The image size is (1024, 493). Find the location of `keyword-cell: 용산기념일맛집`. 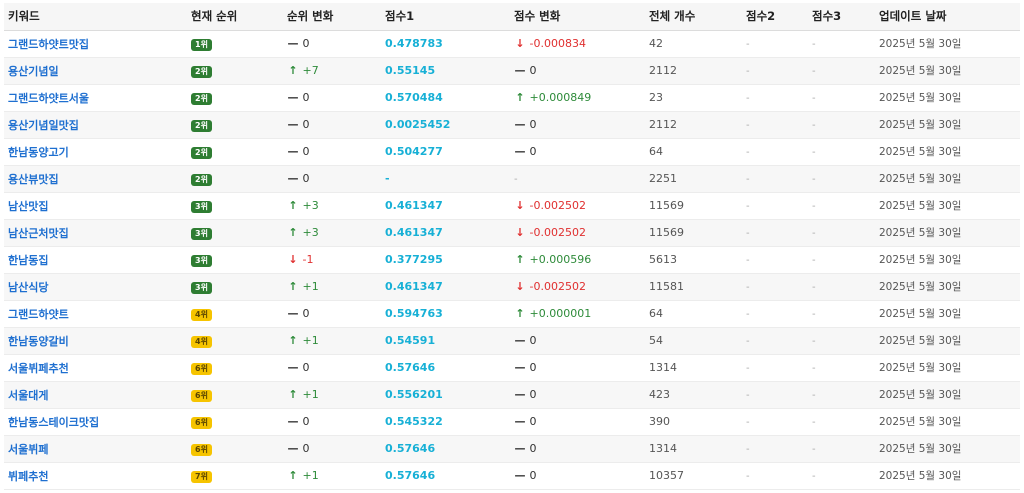

keyword-cell: 용산기념일맛집 is located at coordinates (95, 125).